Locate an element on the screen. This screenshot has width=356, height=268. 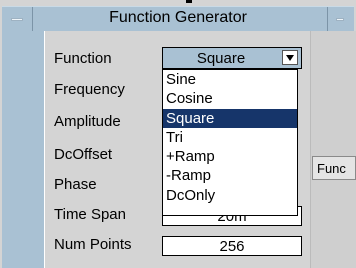
dropdown-option-tri: Tri is located at coordinates (230, 137).